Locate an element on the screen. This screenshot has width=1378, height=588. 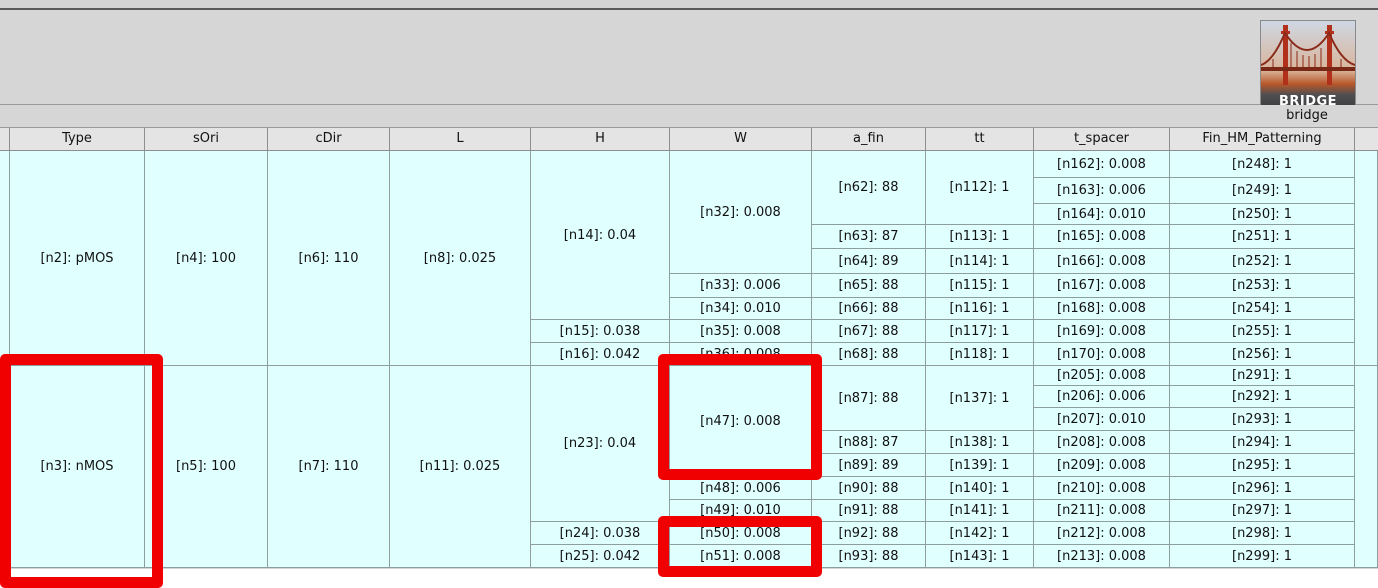
pmos-a-fin-cell: [n65]: 88 is located at coordinates (869, 286).